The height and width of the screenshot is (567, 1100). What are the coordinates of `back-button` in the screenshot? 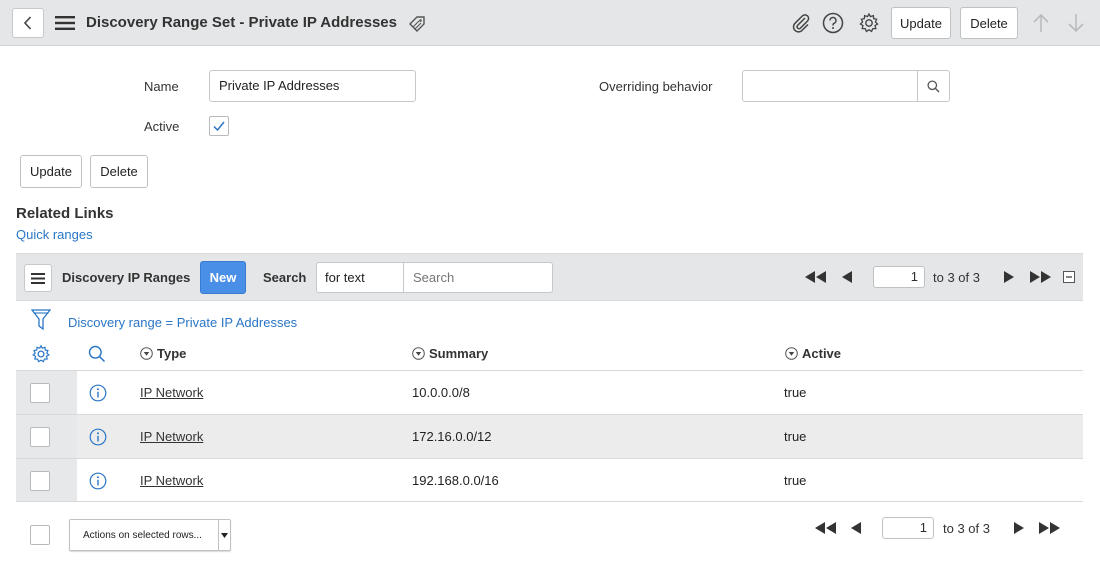 It's located at (28, 23).